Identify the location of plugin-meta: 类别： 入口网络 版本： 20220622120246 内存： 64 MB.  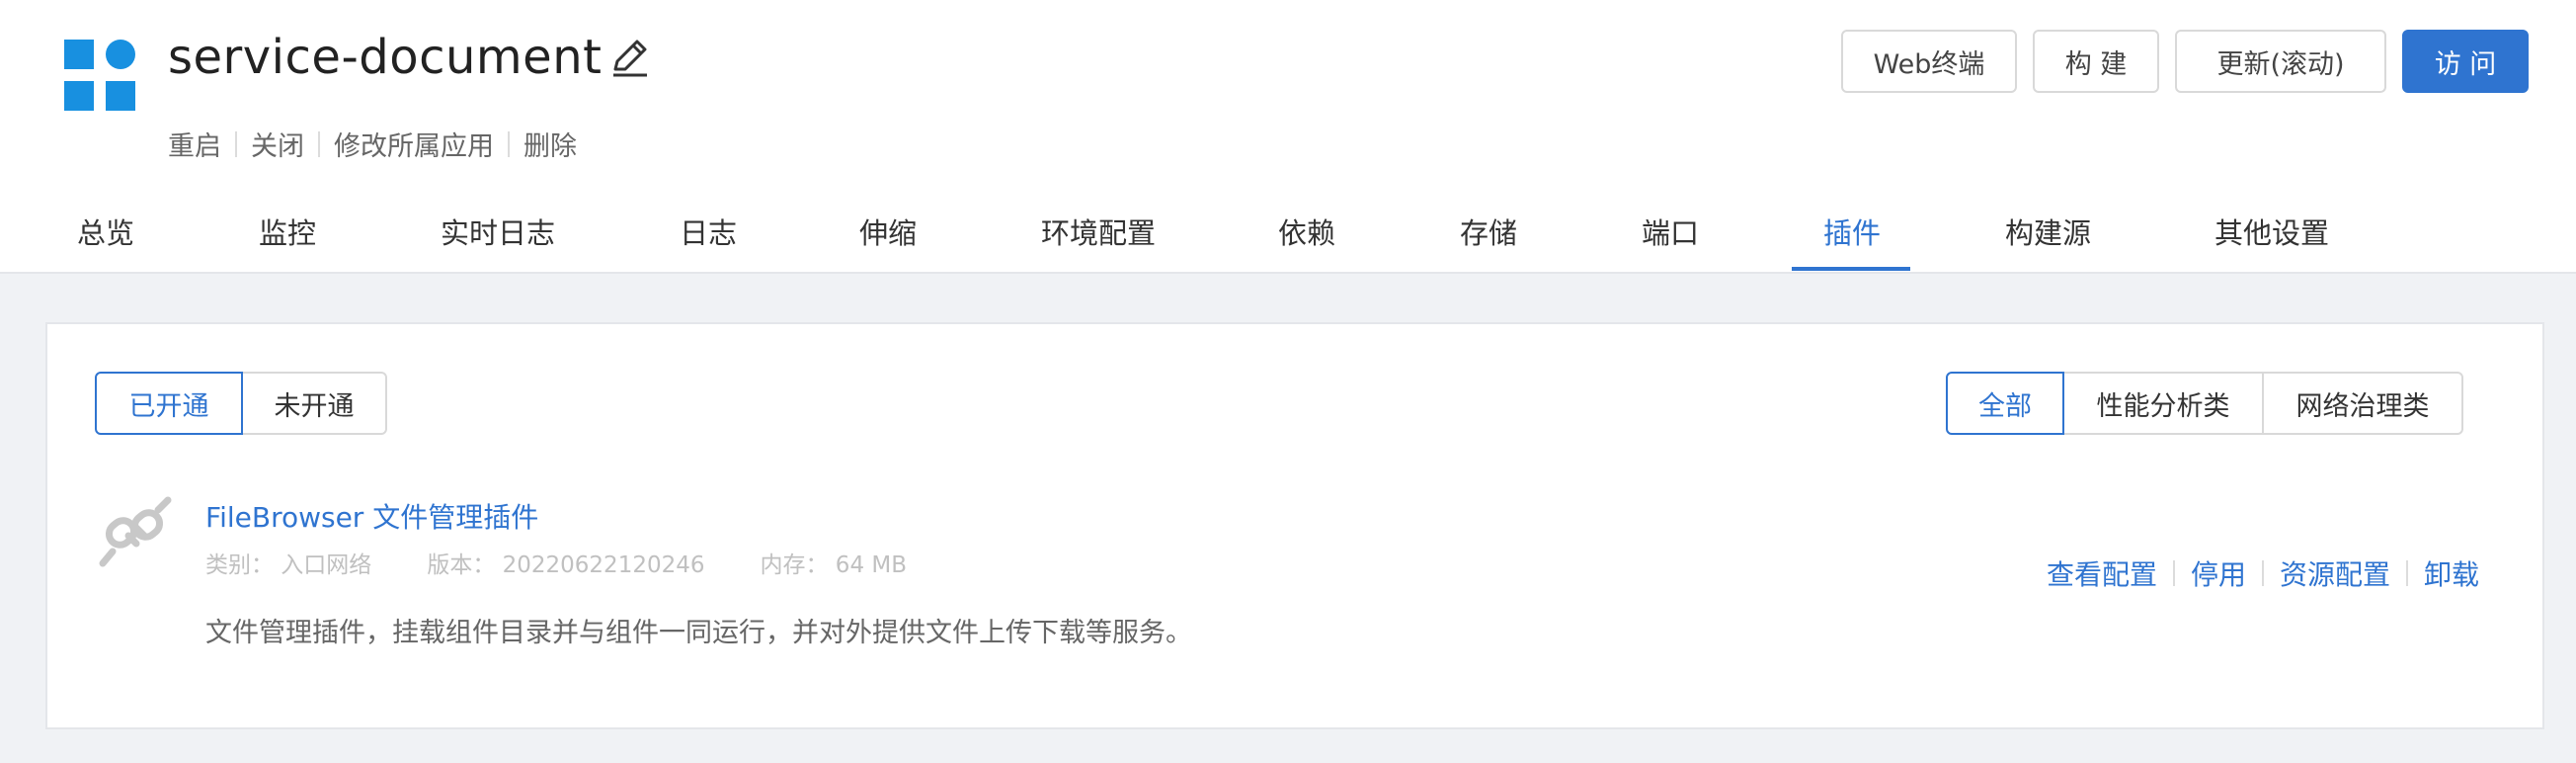
(583, 562).